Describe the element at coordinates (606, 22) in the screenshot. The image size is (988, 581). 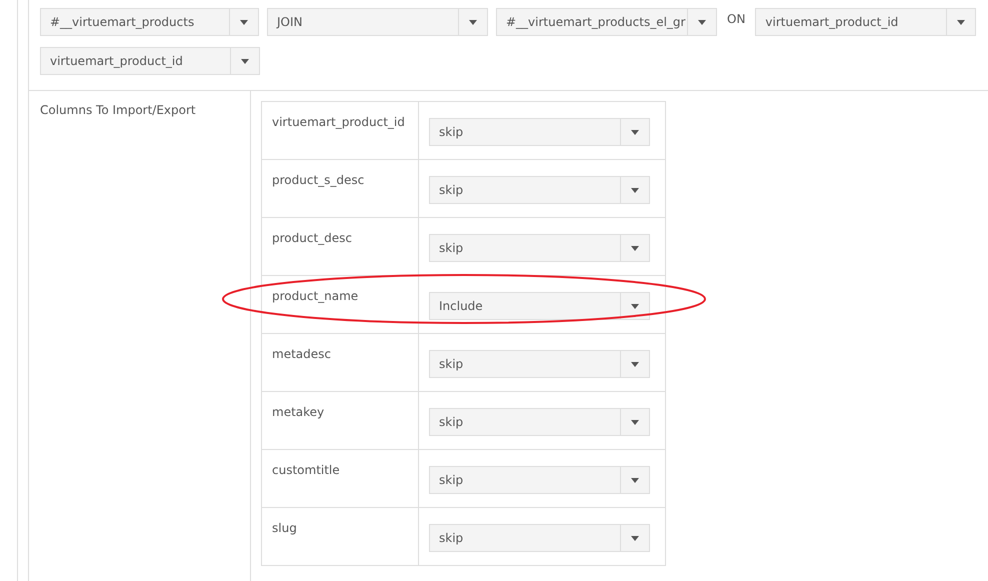
I see `join-select: #__virtuemart_products_el_gr` at that location.